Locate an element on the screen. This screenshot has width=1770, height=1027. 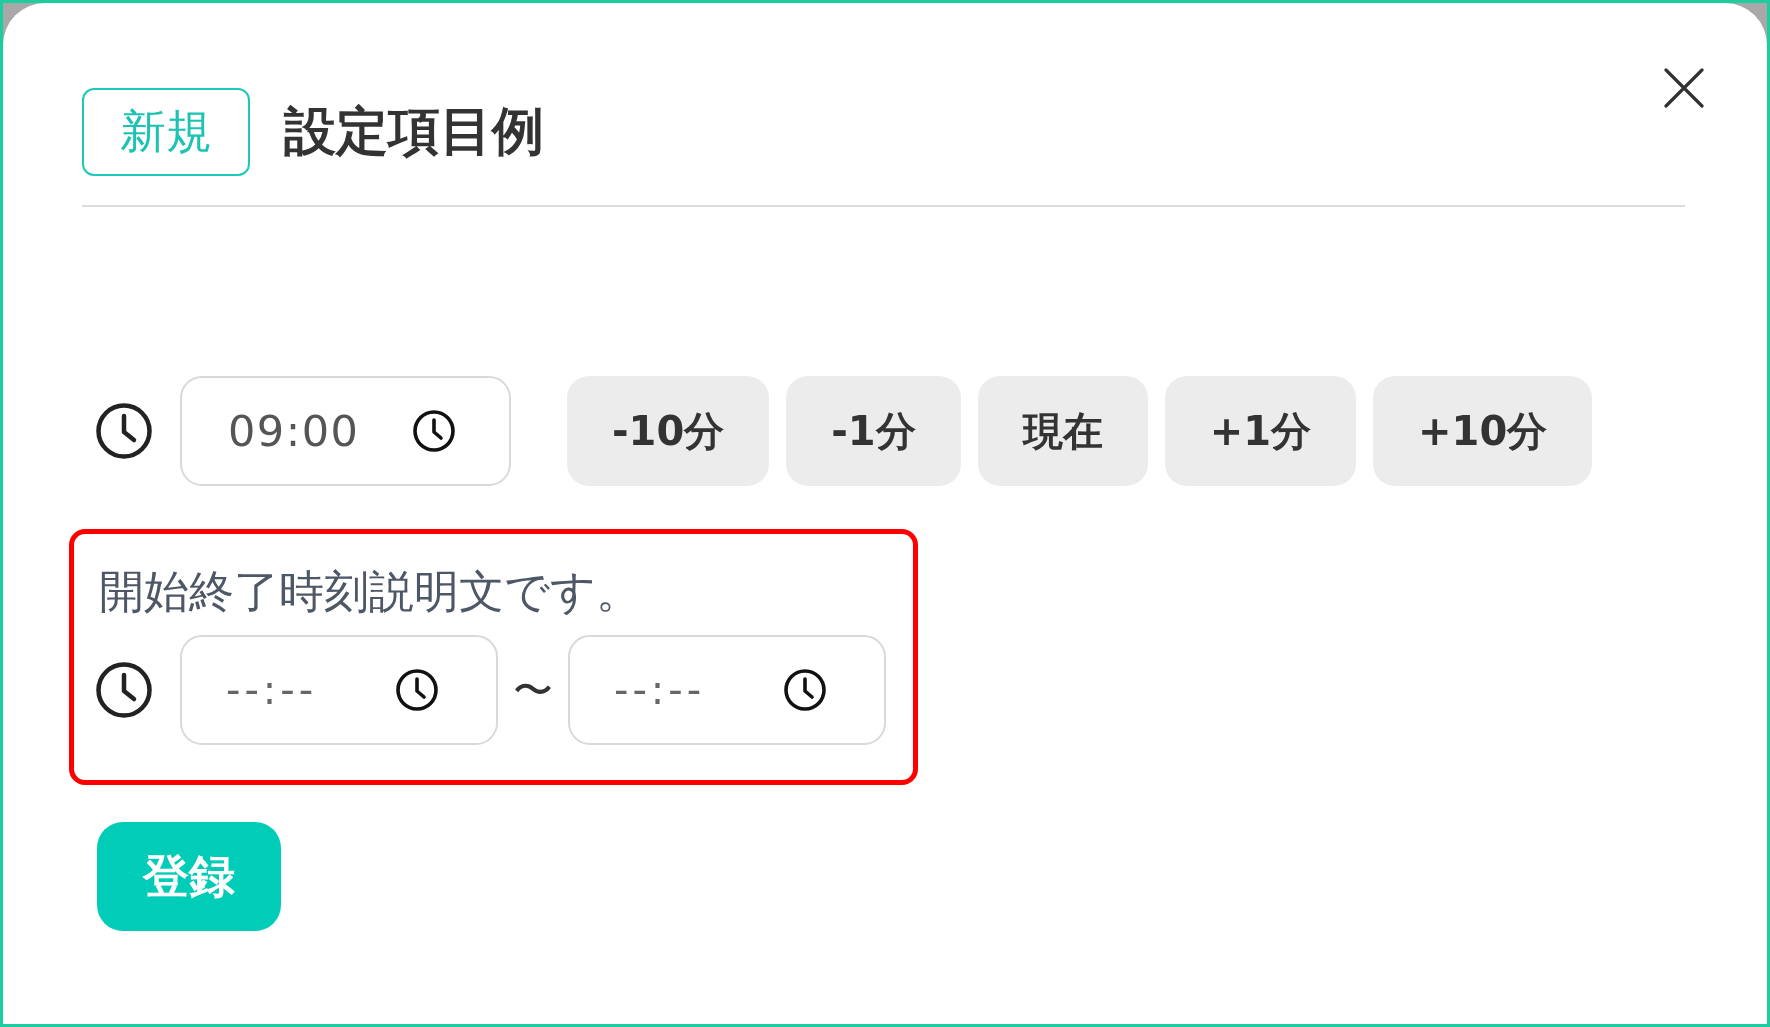
time-adjust-button: -1分 is located at coordinates (873, 431).